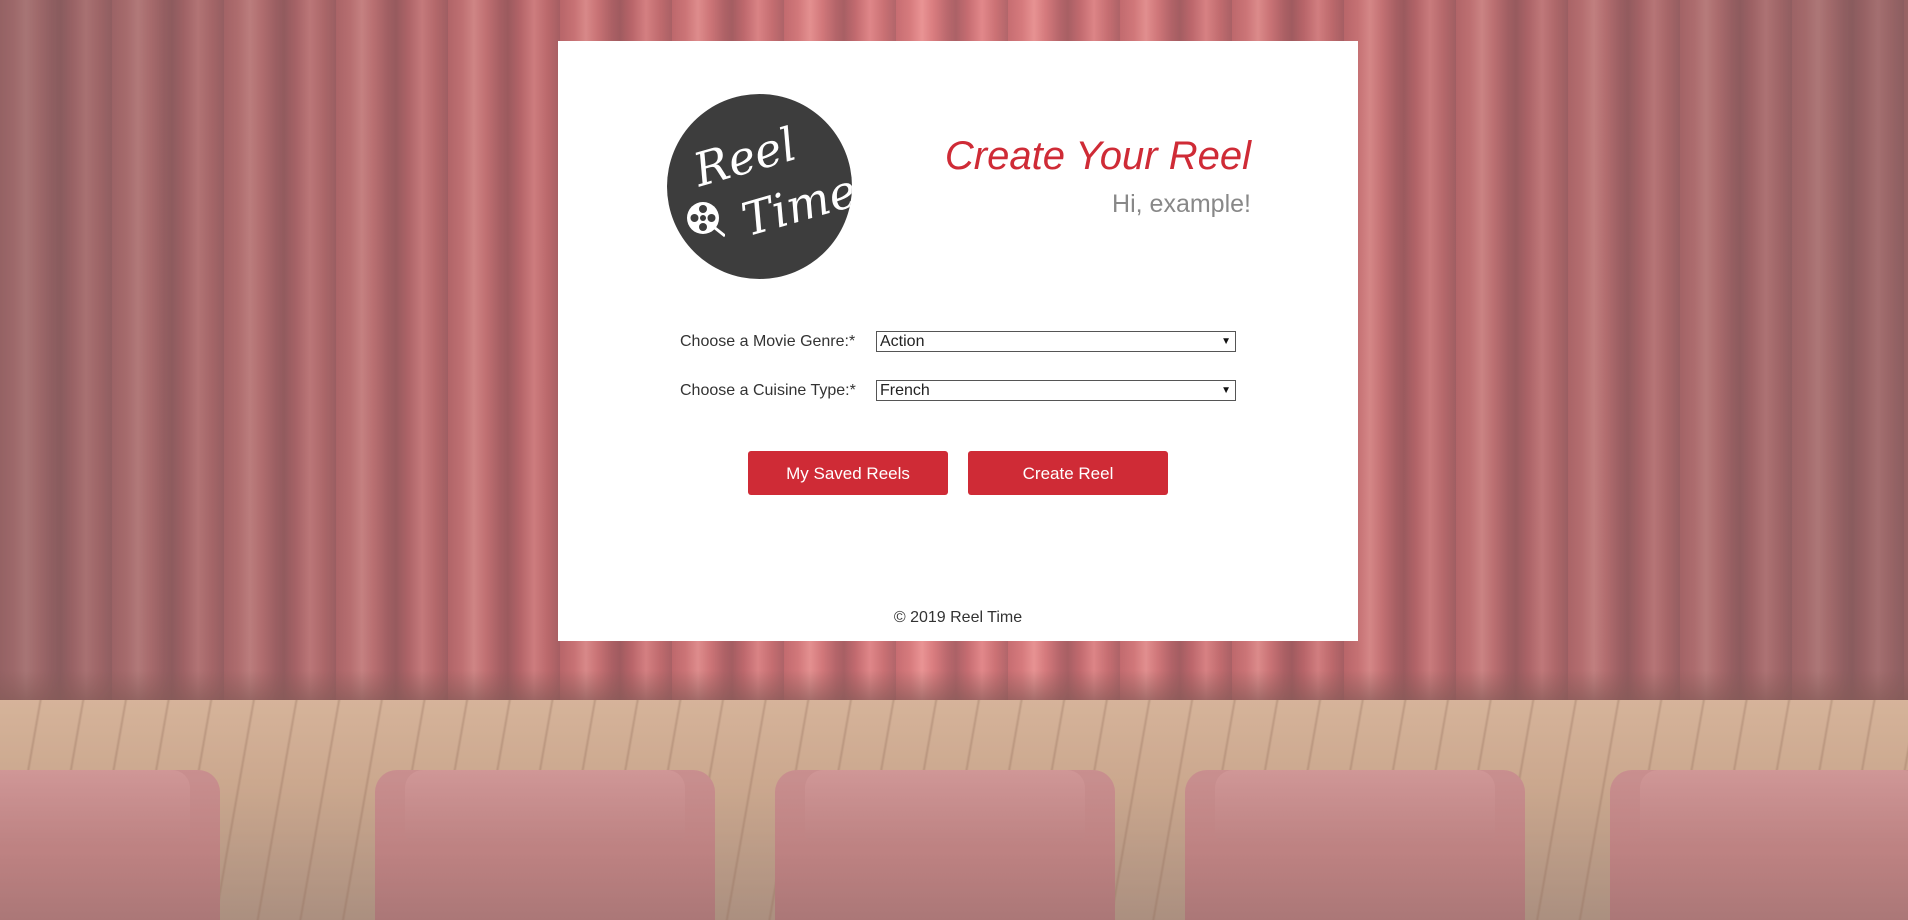 The image size is (1908, 920). Describe the element at coordinates (1056, 390) in the screenshot. I see `cuisine-select: French ▼` at that location.